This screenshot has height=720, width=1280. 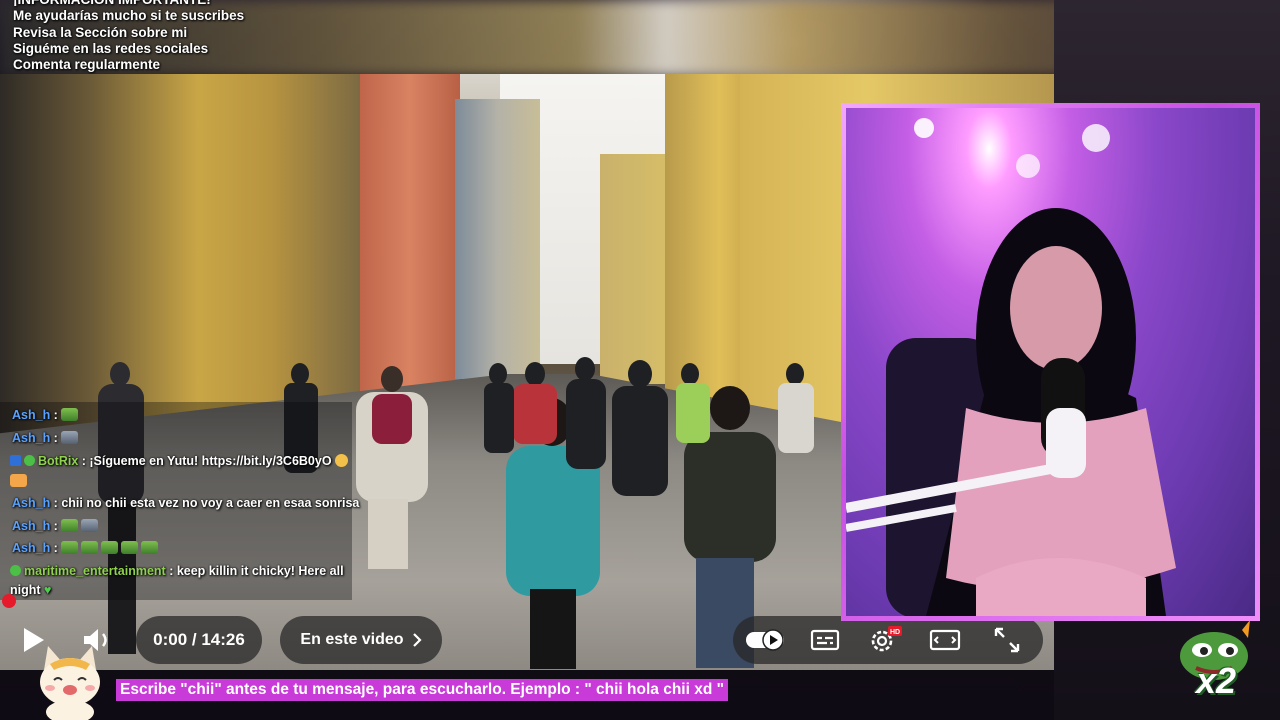 I want to click on chat-username: maritime_entertainment, so click(x=95, y=571).